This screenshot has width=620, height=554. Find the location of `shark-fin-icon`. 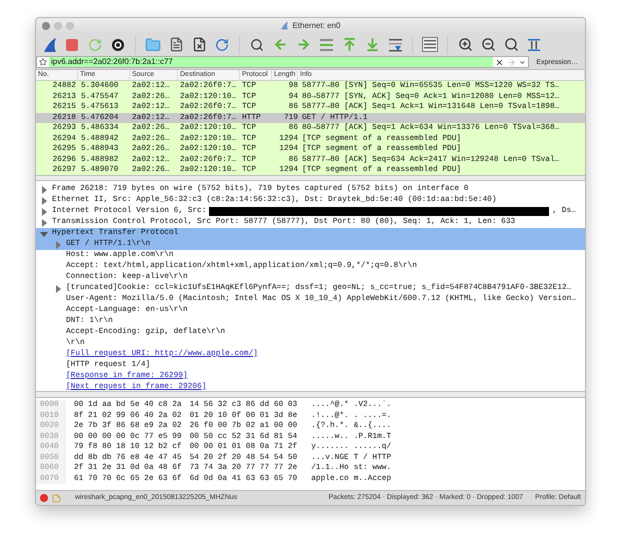

shark-fin-icon is located at coordinates (285, 25).